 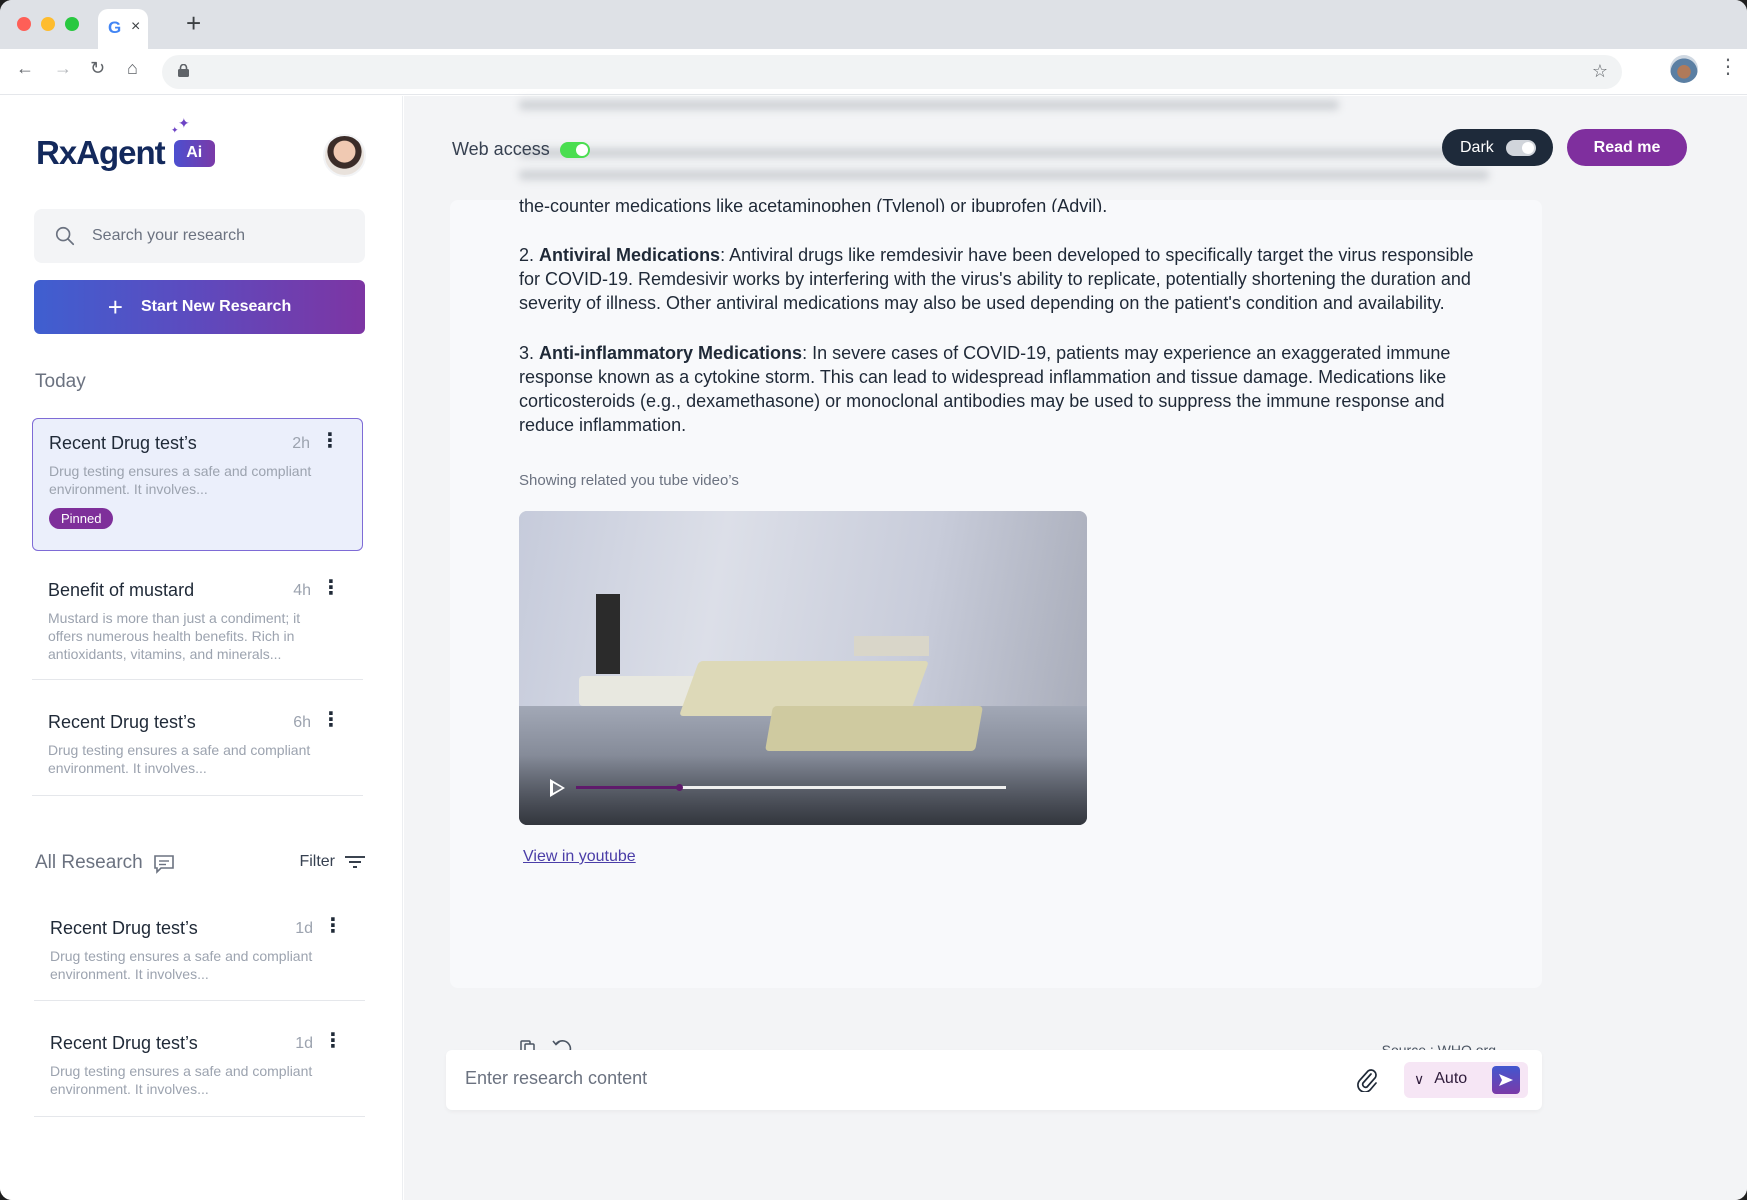 What do you see at coordinates (317, 861) in the screenshot?
I see `filter-label: Filter` at bounding box center [317, 861].